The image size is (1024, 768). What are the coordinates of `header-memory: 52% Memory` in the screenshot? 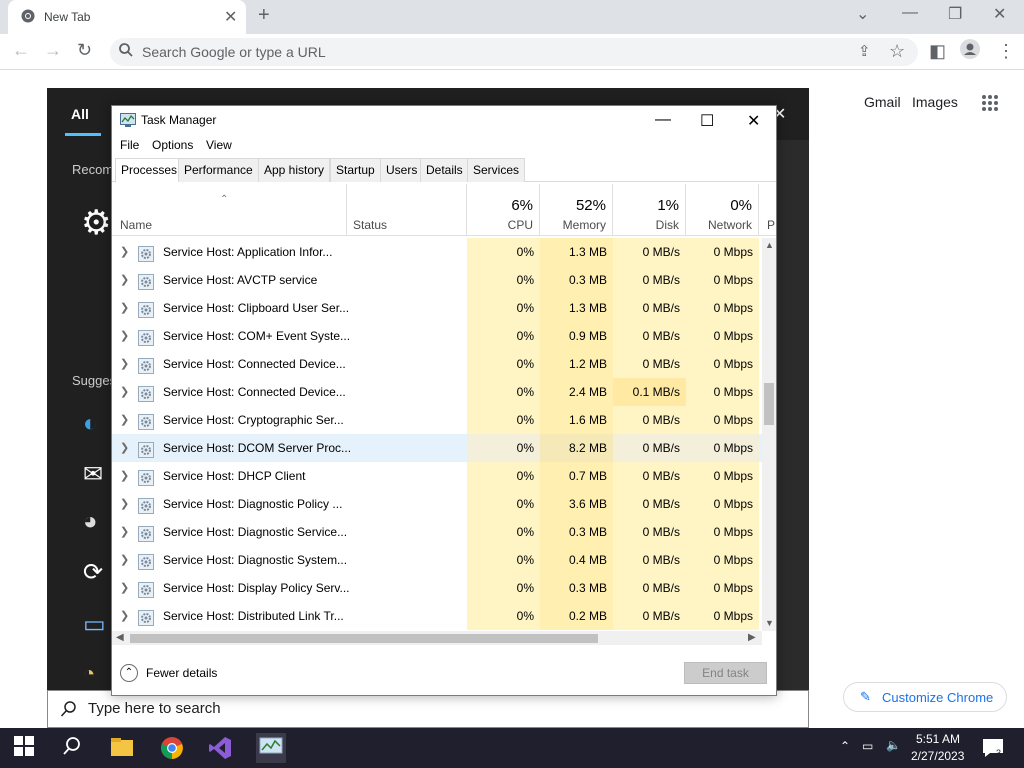 It's located at (576, 210).